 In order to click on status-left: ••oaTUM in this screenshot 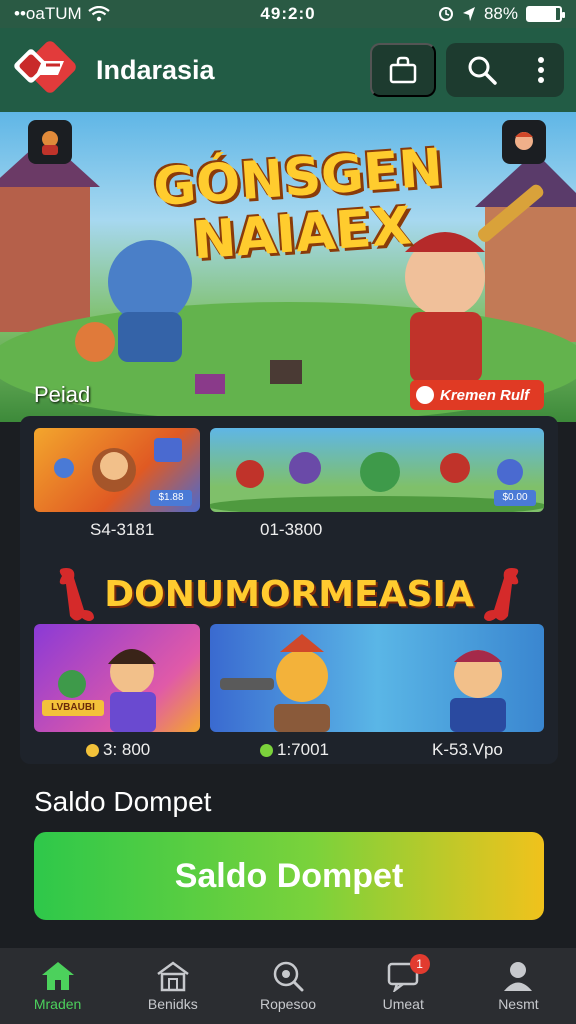, I will do `click(109, 14)`.